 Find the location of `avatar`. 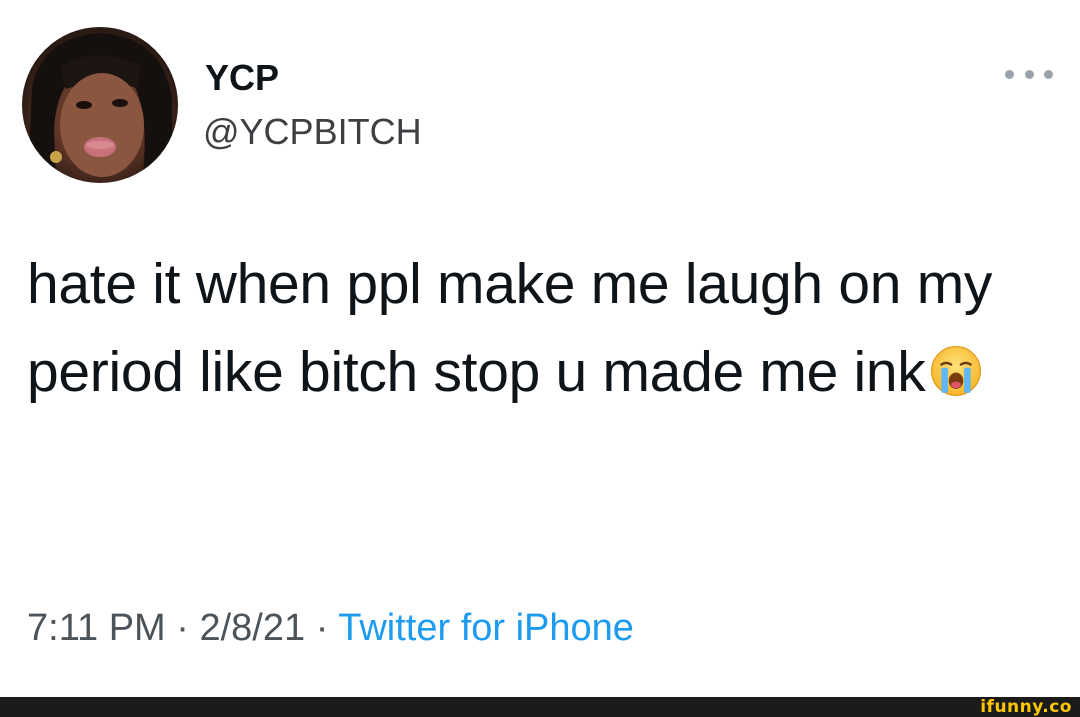

avatar is located at coordinates (100, 105).